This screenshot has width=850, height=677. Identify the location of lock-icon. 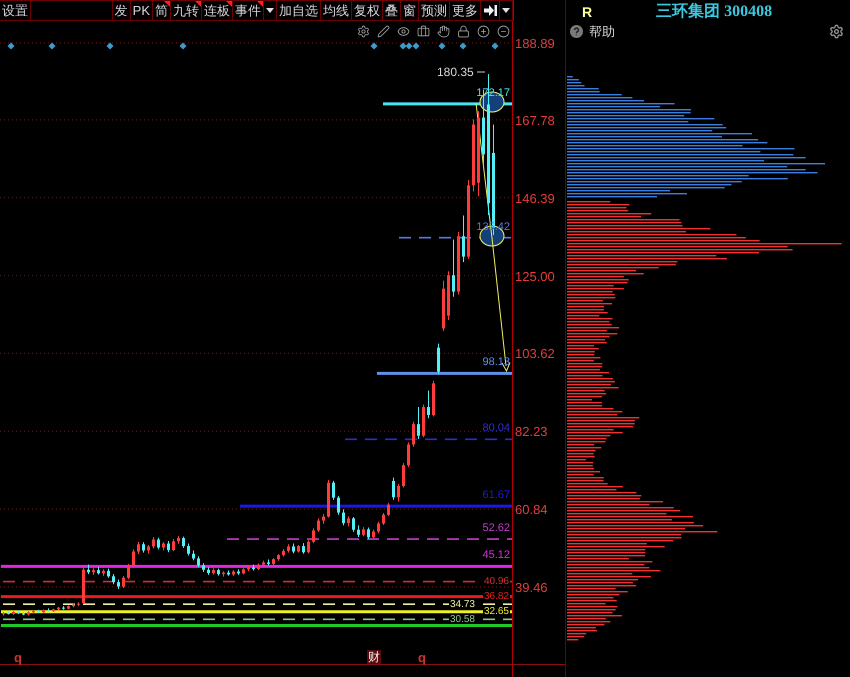
(463, 31).